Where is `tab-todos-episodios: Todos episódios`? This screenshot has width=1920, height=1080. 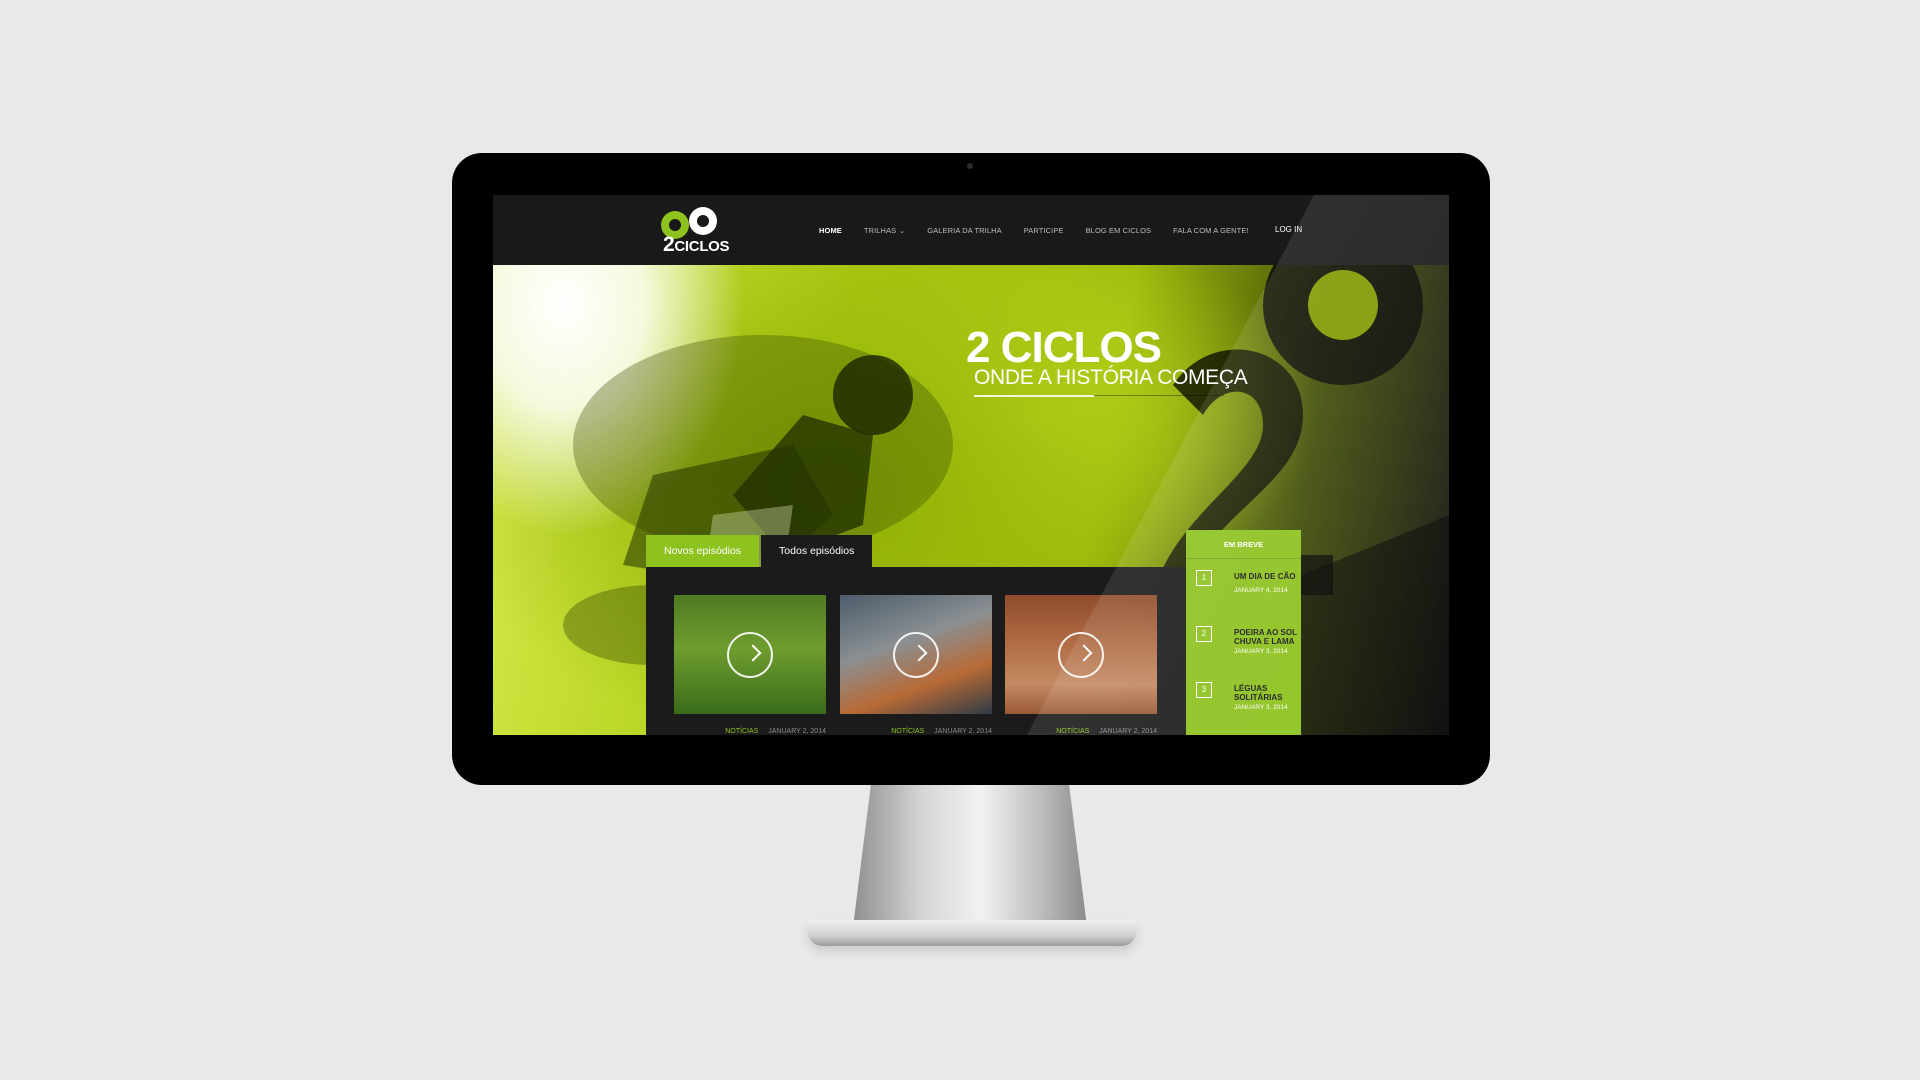 tab-todos-episodios: Todos episódios is located at coordinates (817, 551).